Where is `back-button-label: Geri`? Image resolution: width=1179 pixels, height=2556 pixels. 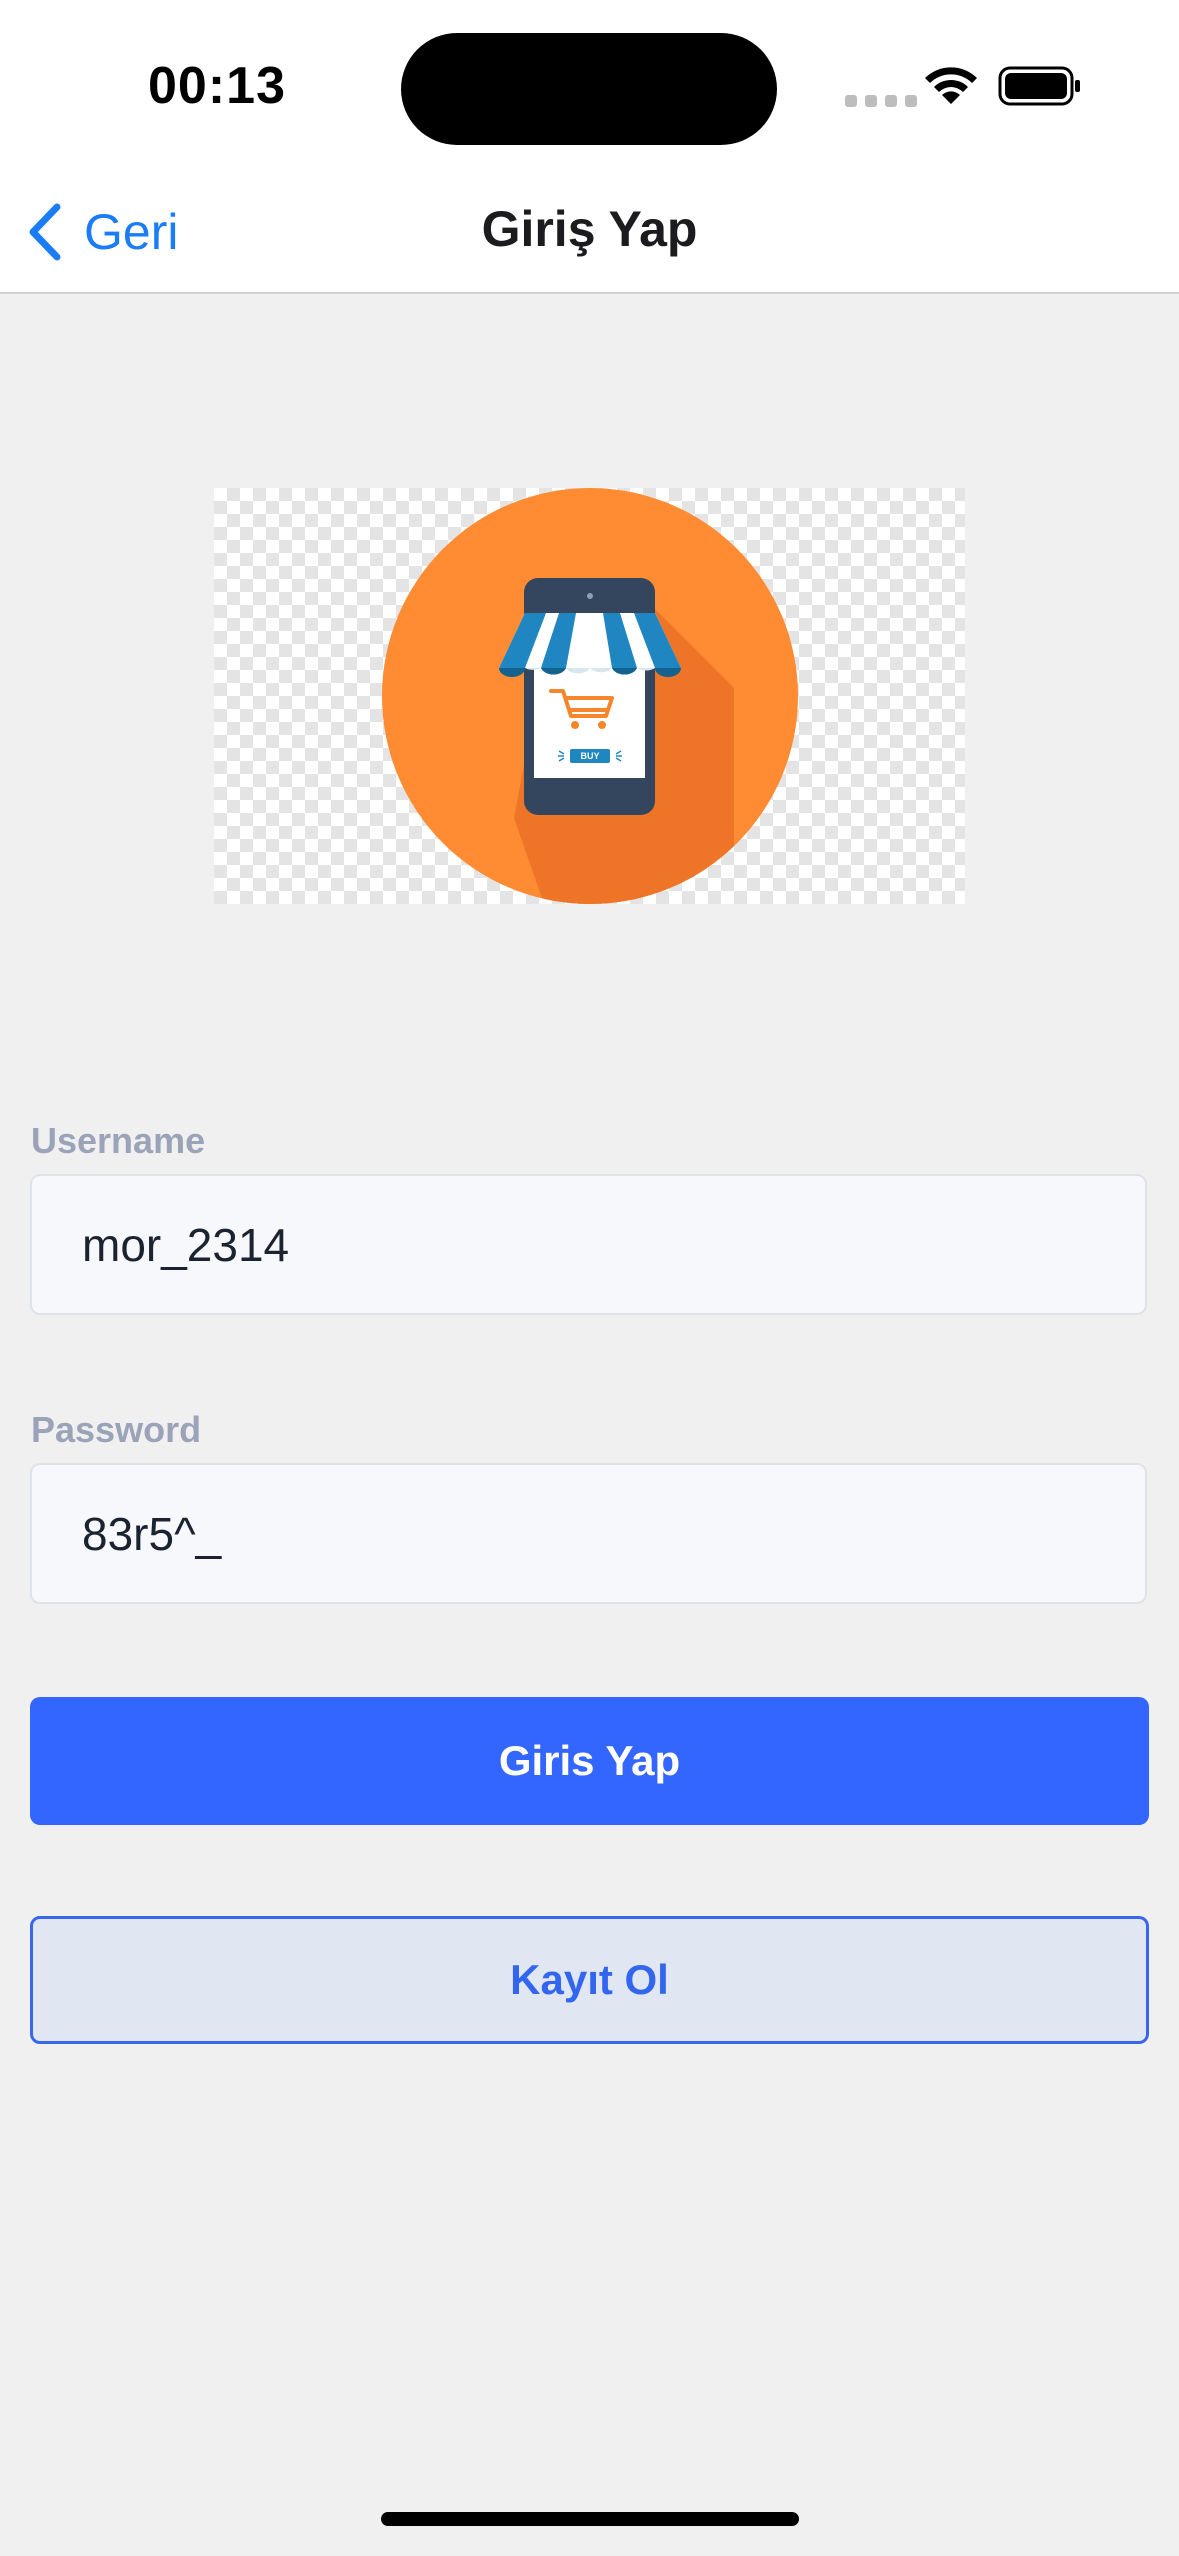 back-button-label: Geri is located at coordinates (131, 232).